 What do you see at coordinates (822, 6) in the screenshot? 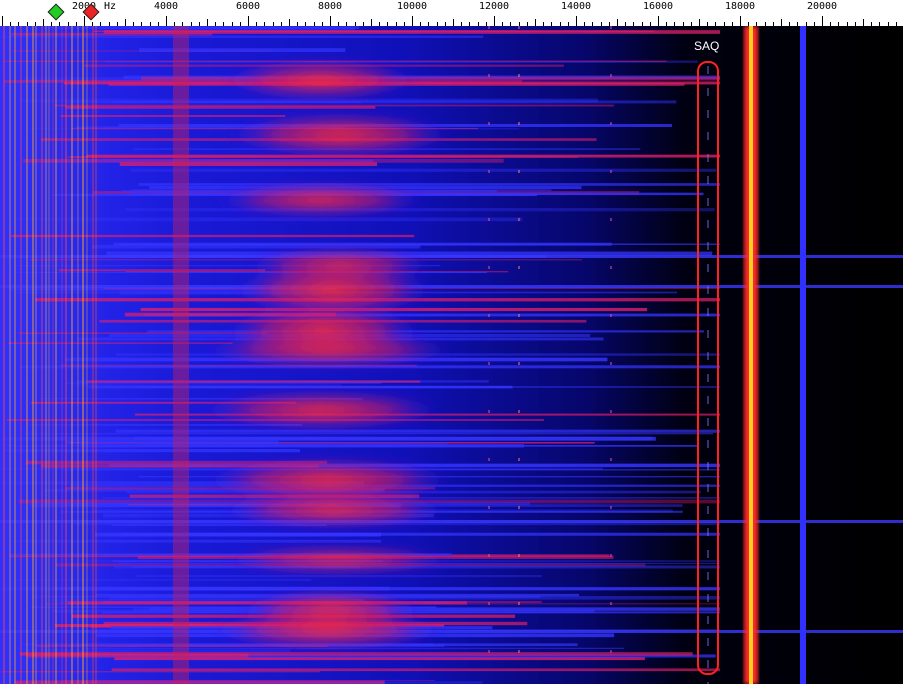
I see `ruler-tick-label: 20000` at bounding box center [822, 6].